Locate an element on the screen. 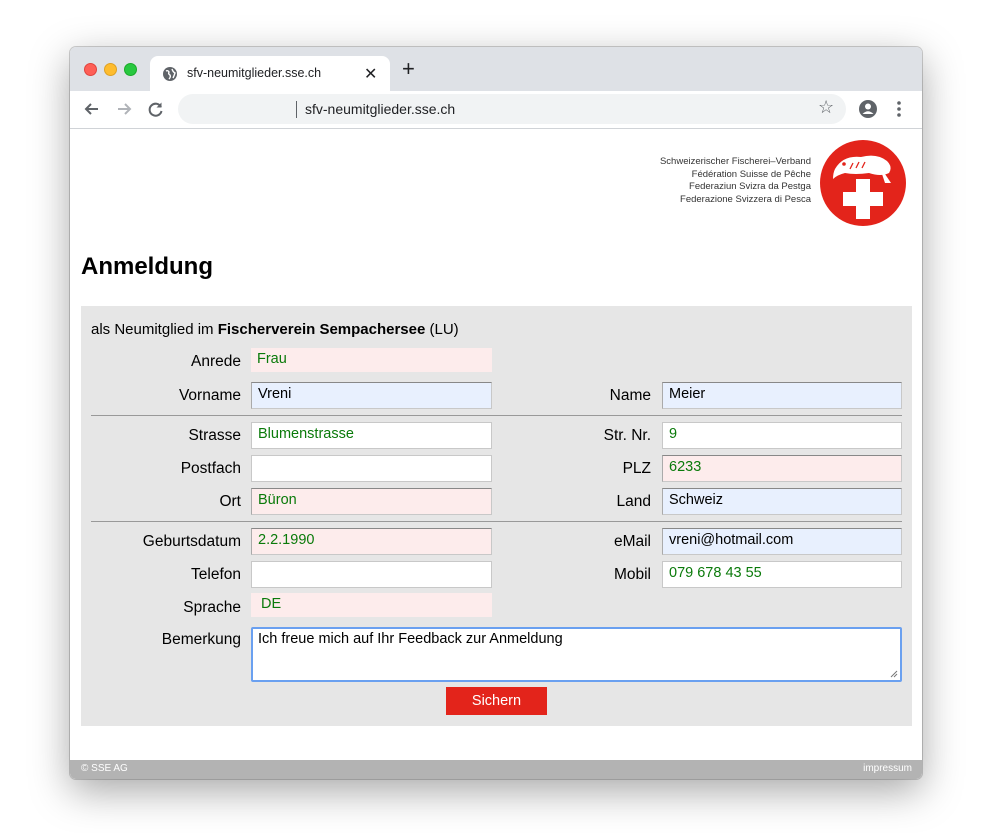 This screenshot has width=1003, height=833. page-footer: © SSE AG impressum is located at coordinates (496, 769).